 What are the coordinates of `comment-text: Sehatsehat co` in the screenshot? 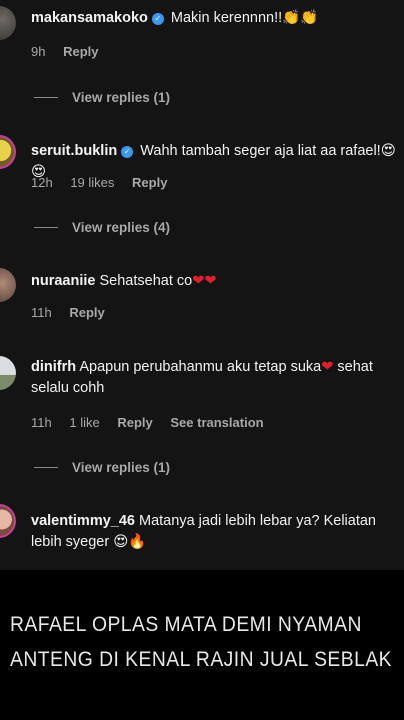 It's located at (146, 281).